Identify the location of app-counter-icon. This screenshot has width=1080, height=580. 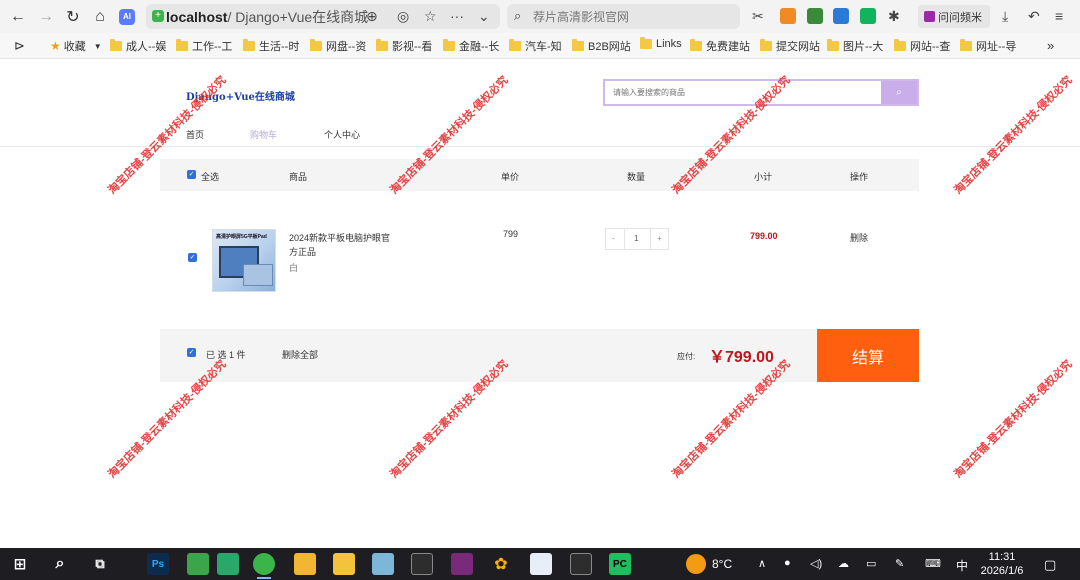
(228, 564).